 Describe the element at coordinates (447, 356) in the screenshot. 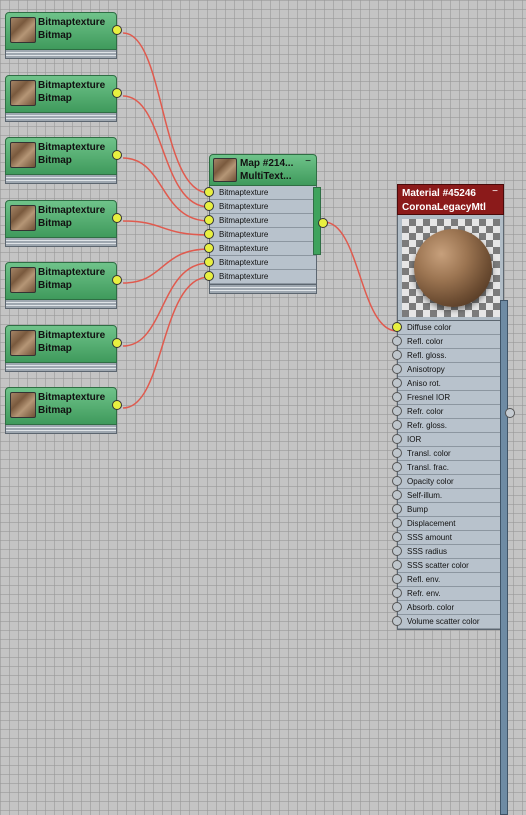

I see `material-input-slot: Refl. gloss.` at that location.